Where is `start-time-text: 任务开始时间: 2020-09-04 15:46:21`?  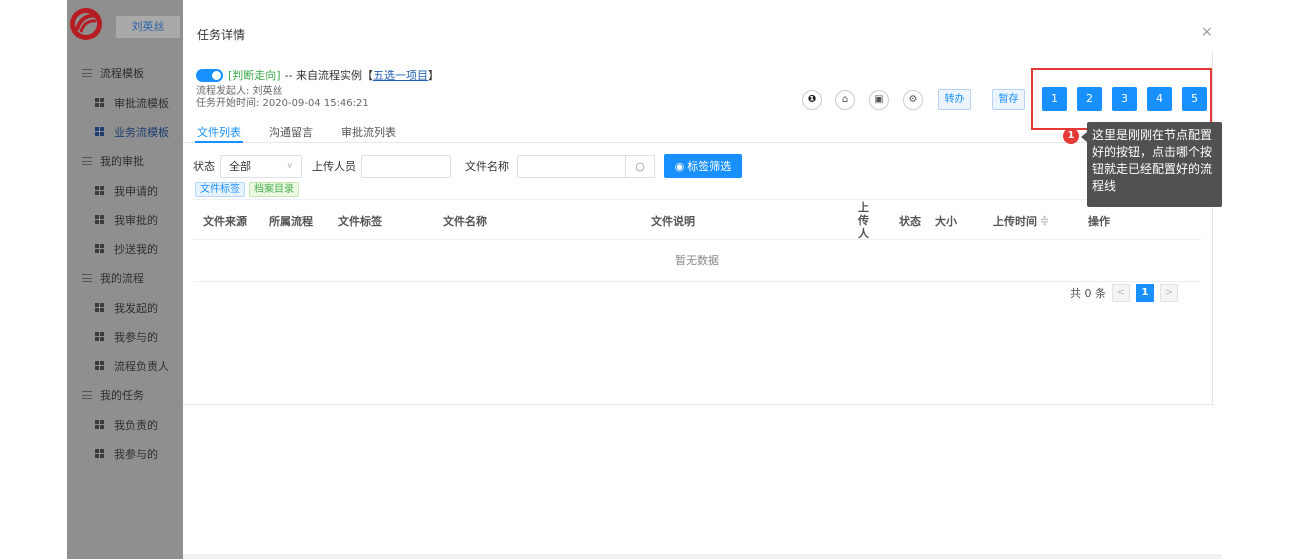
start-time-text: 任务开始时间: 2020-09-04 15:46:21 is located at coordinates (282, 103).